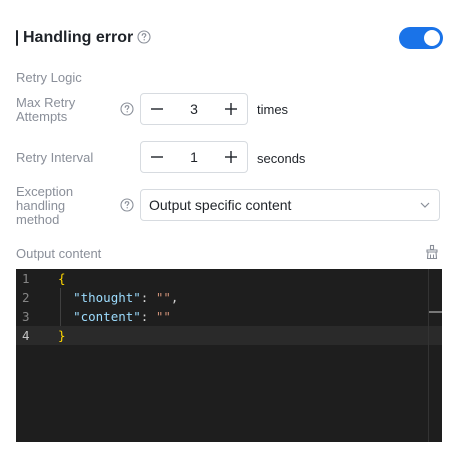  I want to click on retry-interval-label: Retry Interval, so click(55, 157).